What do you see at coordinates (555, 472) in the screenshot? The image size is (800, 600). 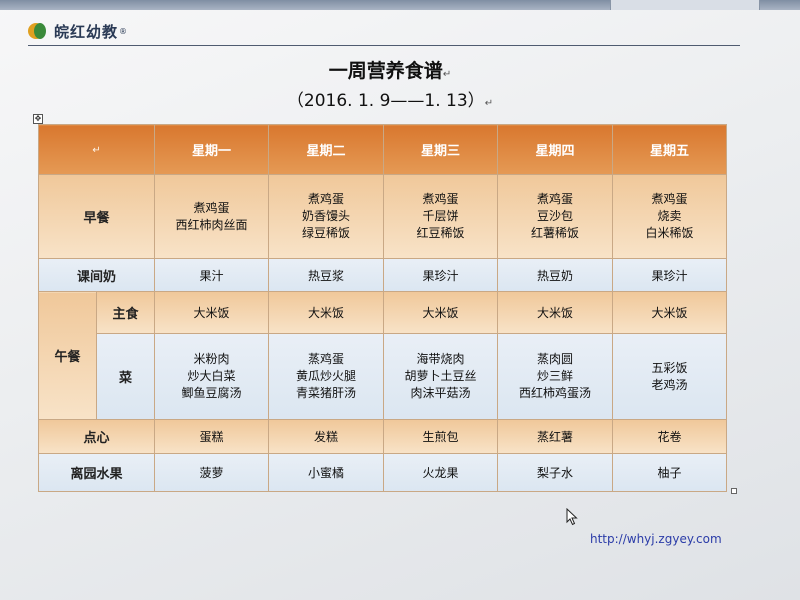 I see `fruit-cell: 梨子水` at bounding box center [555, 472].